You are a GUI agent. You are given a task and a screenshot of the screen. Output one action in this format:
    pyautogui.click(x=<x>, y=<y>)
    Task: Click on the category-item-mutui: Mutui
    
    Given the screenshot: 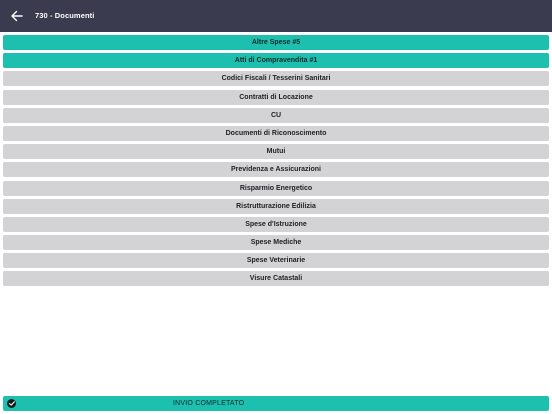 What is the action you would take?
    pyautogui.click(x=276, y=152)
    